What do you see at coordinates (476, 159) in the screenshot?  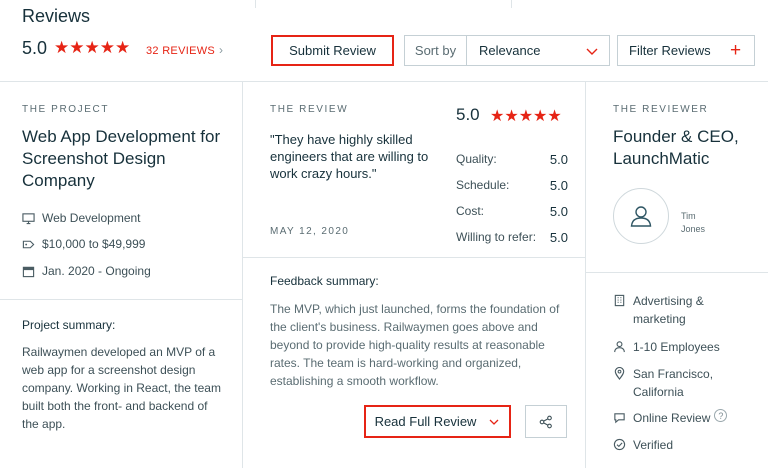 I see `score-label: Quality:` at bounding box center [476, 159].